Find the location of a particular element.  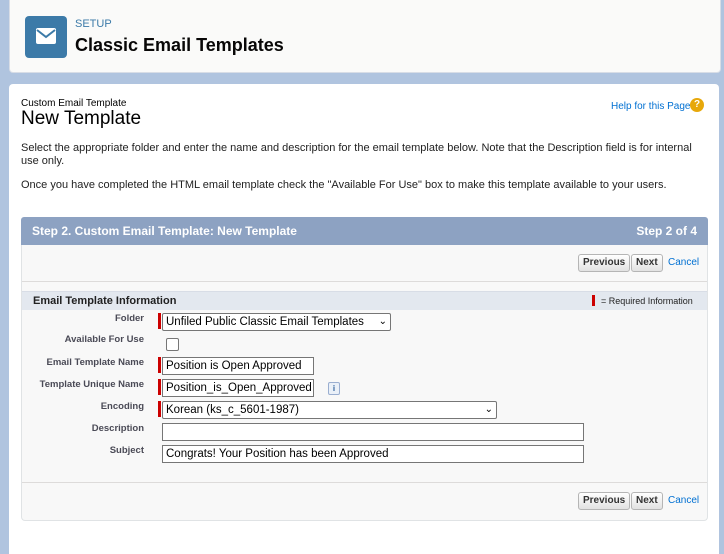

available-checkbox is located at coordinates (172, 344).